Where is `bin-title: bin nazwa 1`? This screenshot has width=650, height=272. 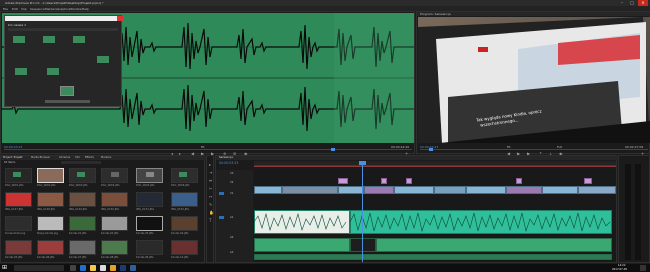
bin-title: bin nazwa 1 is located at coordinates (17, 25).